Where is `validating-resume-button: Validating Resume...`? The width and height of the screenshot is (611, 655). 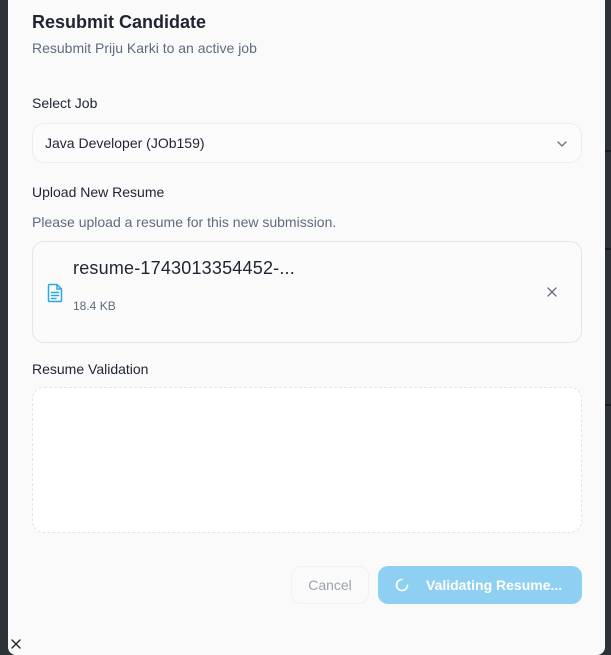 validating-resume-button: Validating Resume... is located at coordinates (480, 585).